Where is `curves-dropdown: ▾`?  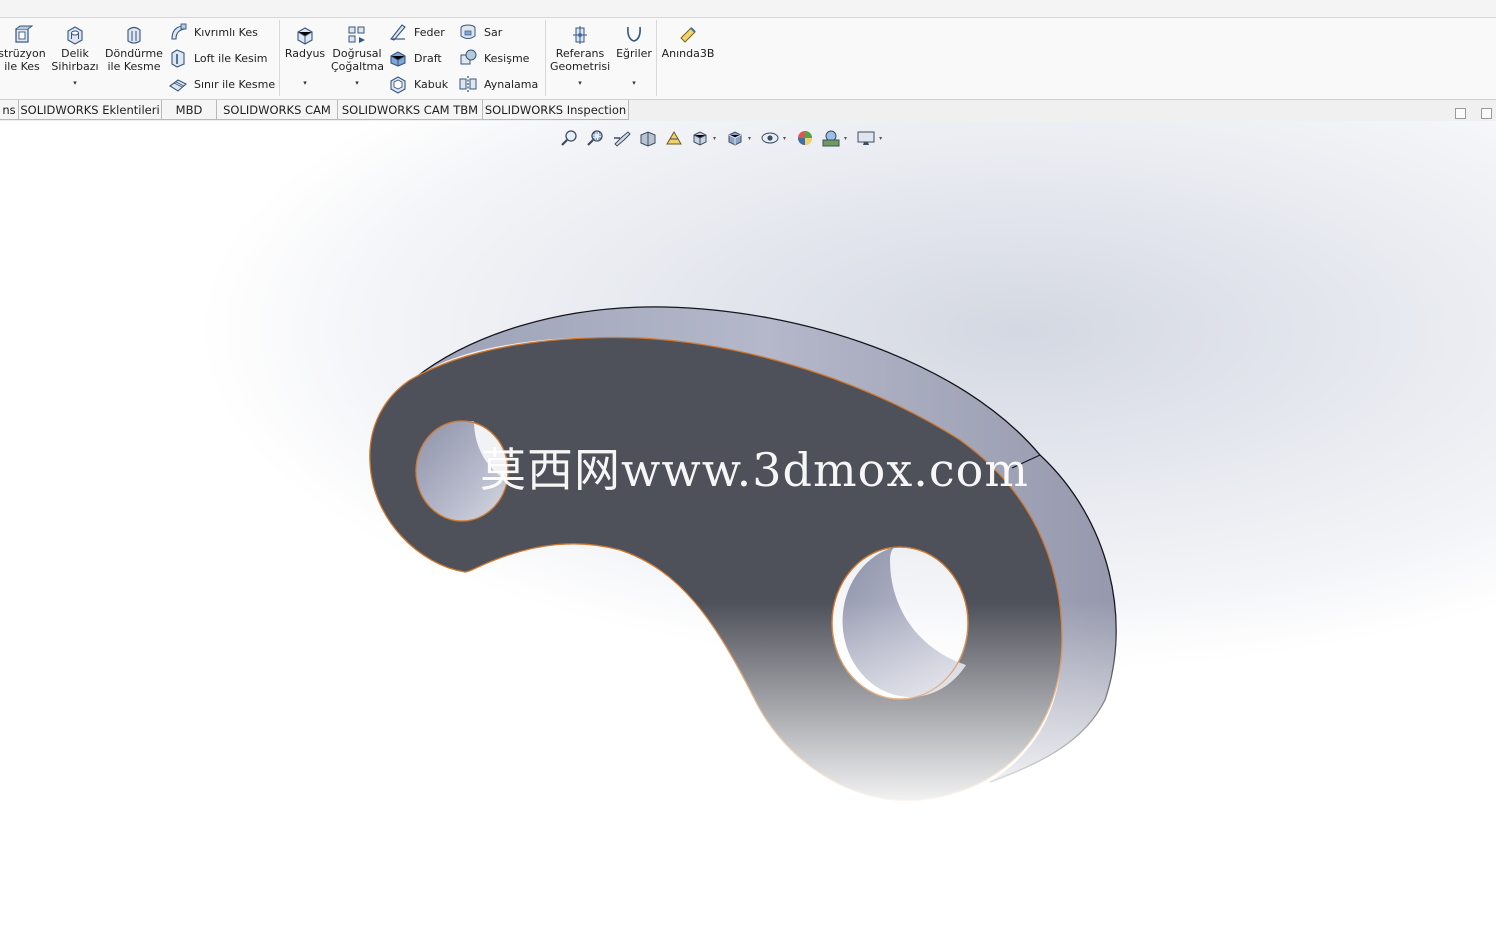 curves-dropdown: ▾ is located at coordinates (634, 83).